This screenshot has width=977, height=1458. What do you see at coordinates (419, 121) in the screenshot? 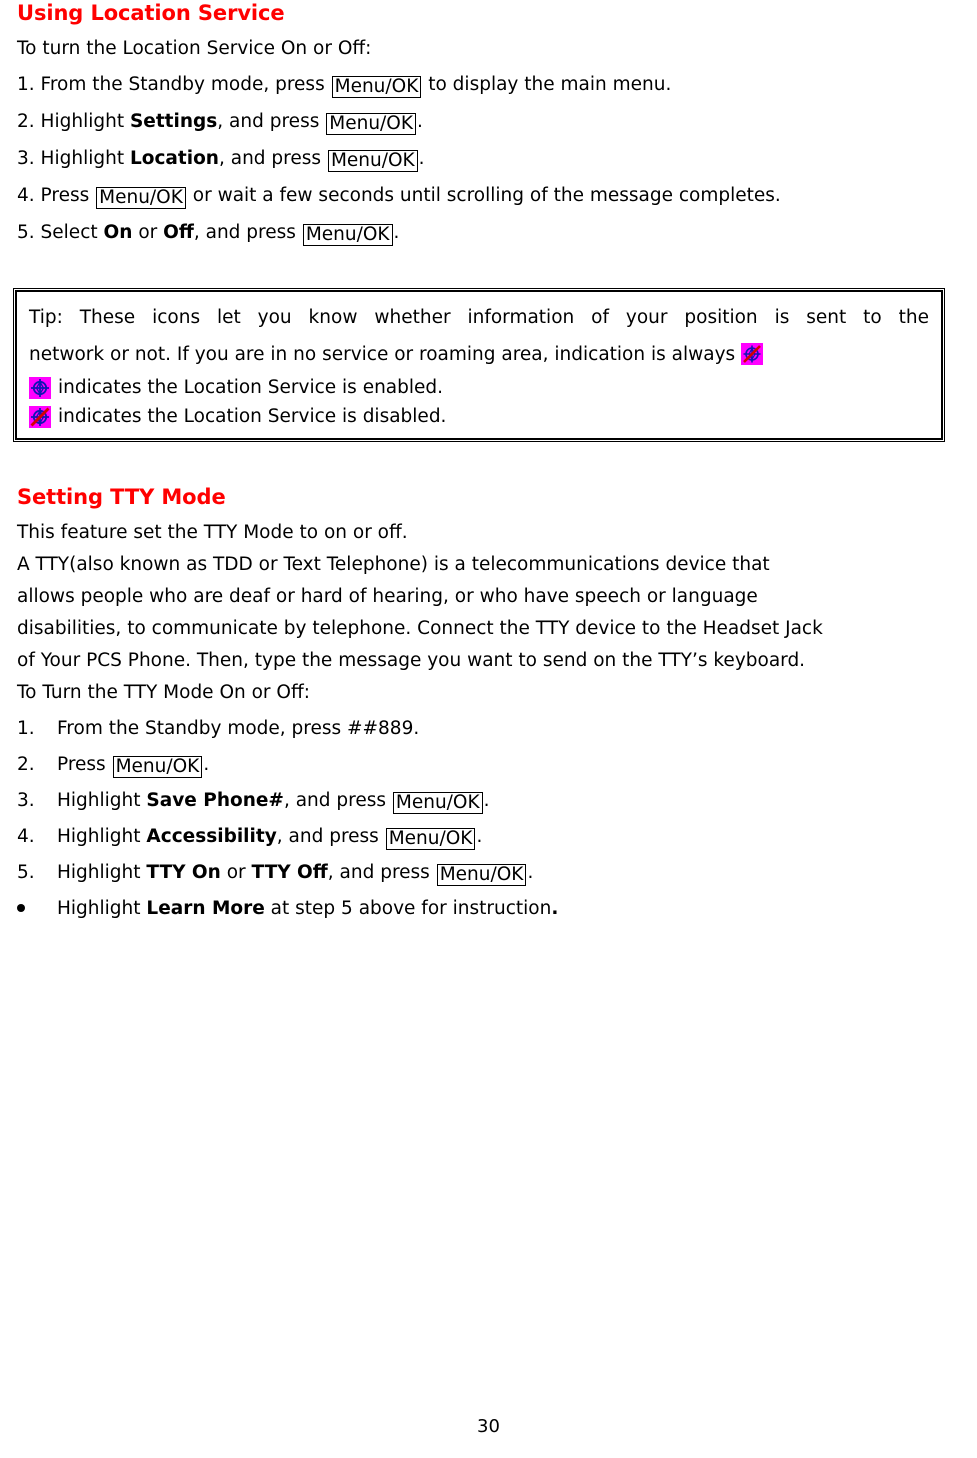
I see `location-step-2-post: .` at bounding box center [419, 121].